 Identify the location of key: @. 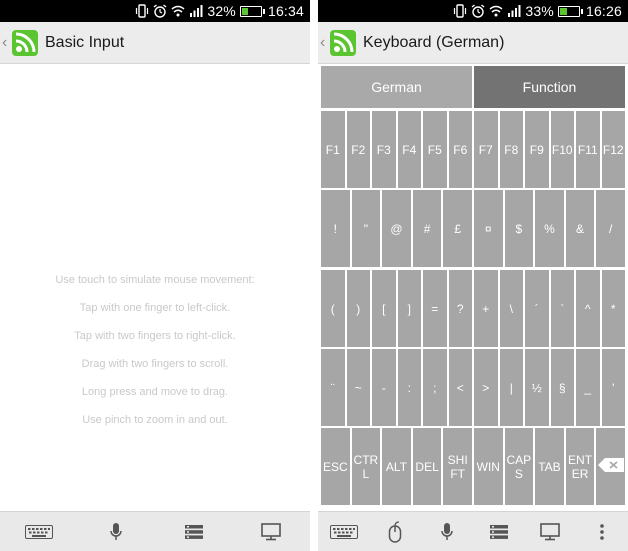
(396, 228).